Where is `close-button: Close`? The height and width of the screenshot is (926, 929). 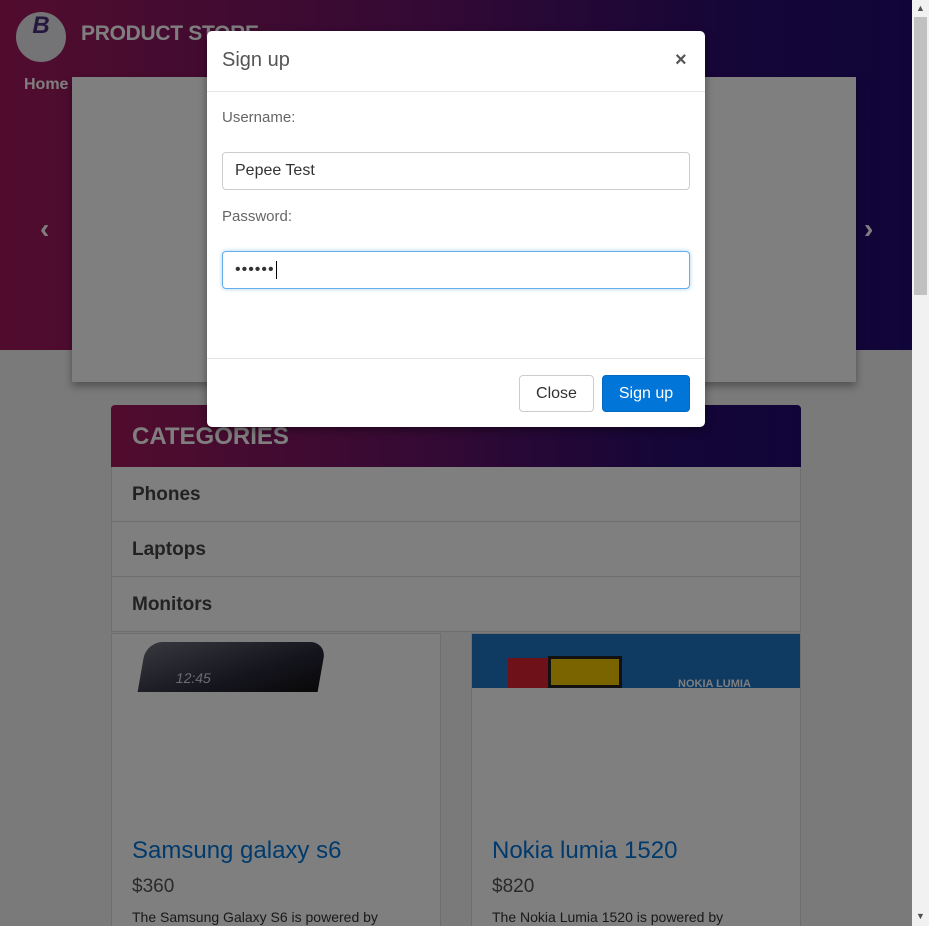
close-button: Close is located at coordinates (556, 393).